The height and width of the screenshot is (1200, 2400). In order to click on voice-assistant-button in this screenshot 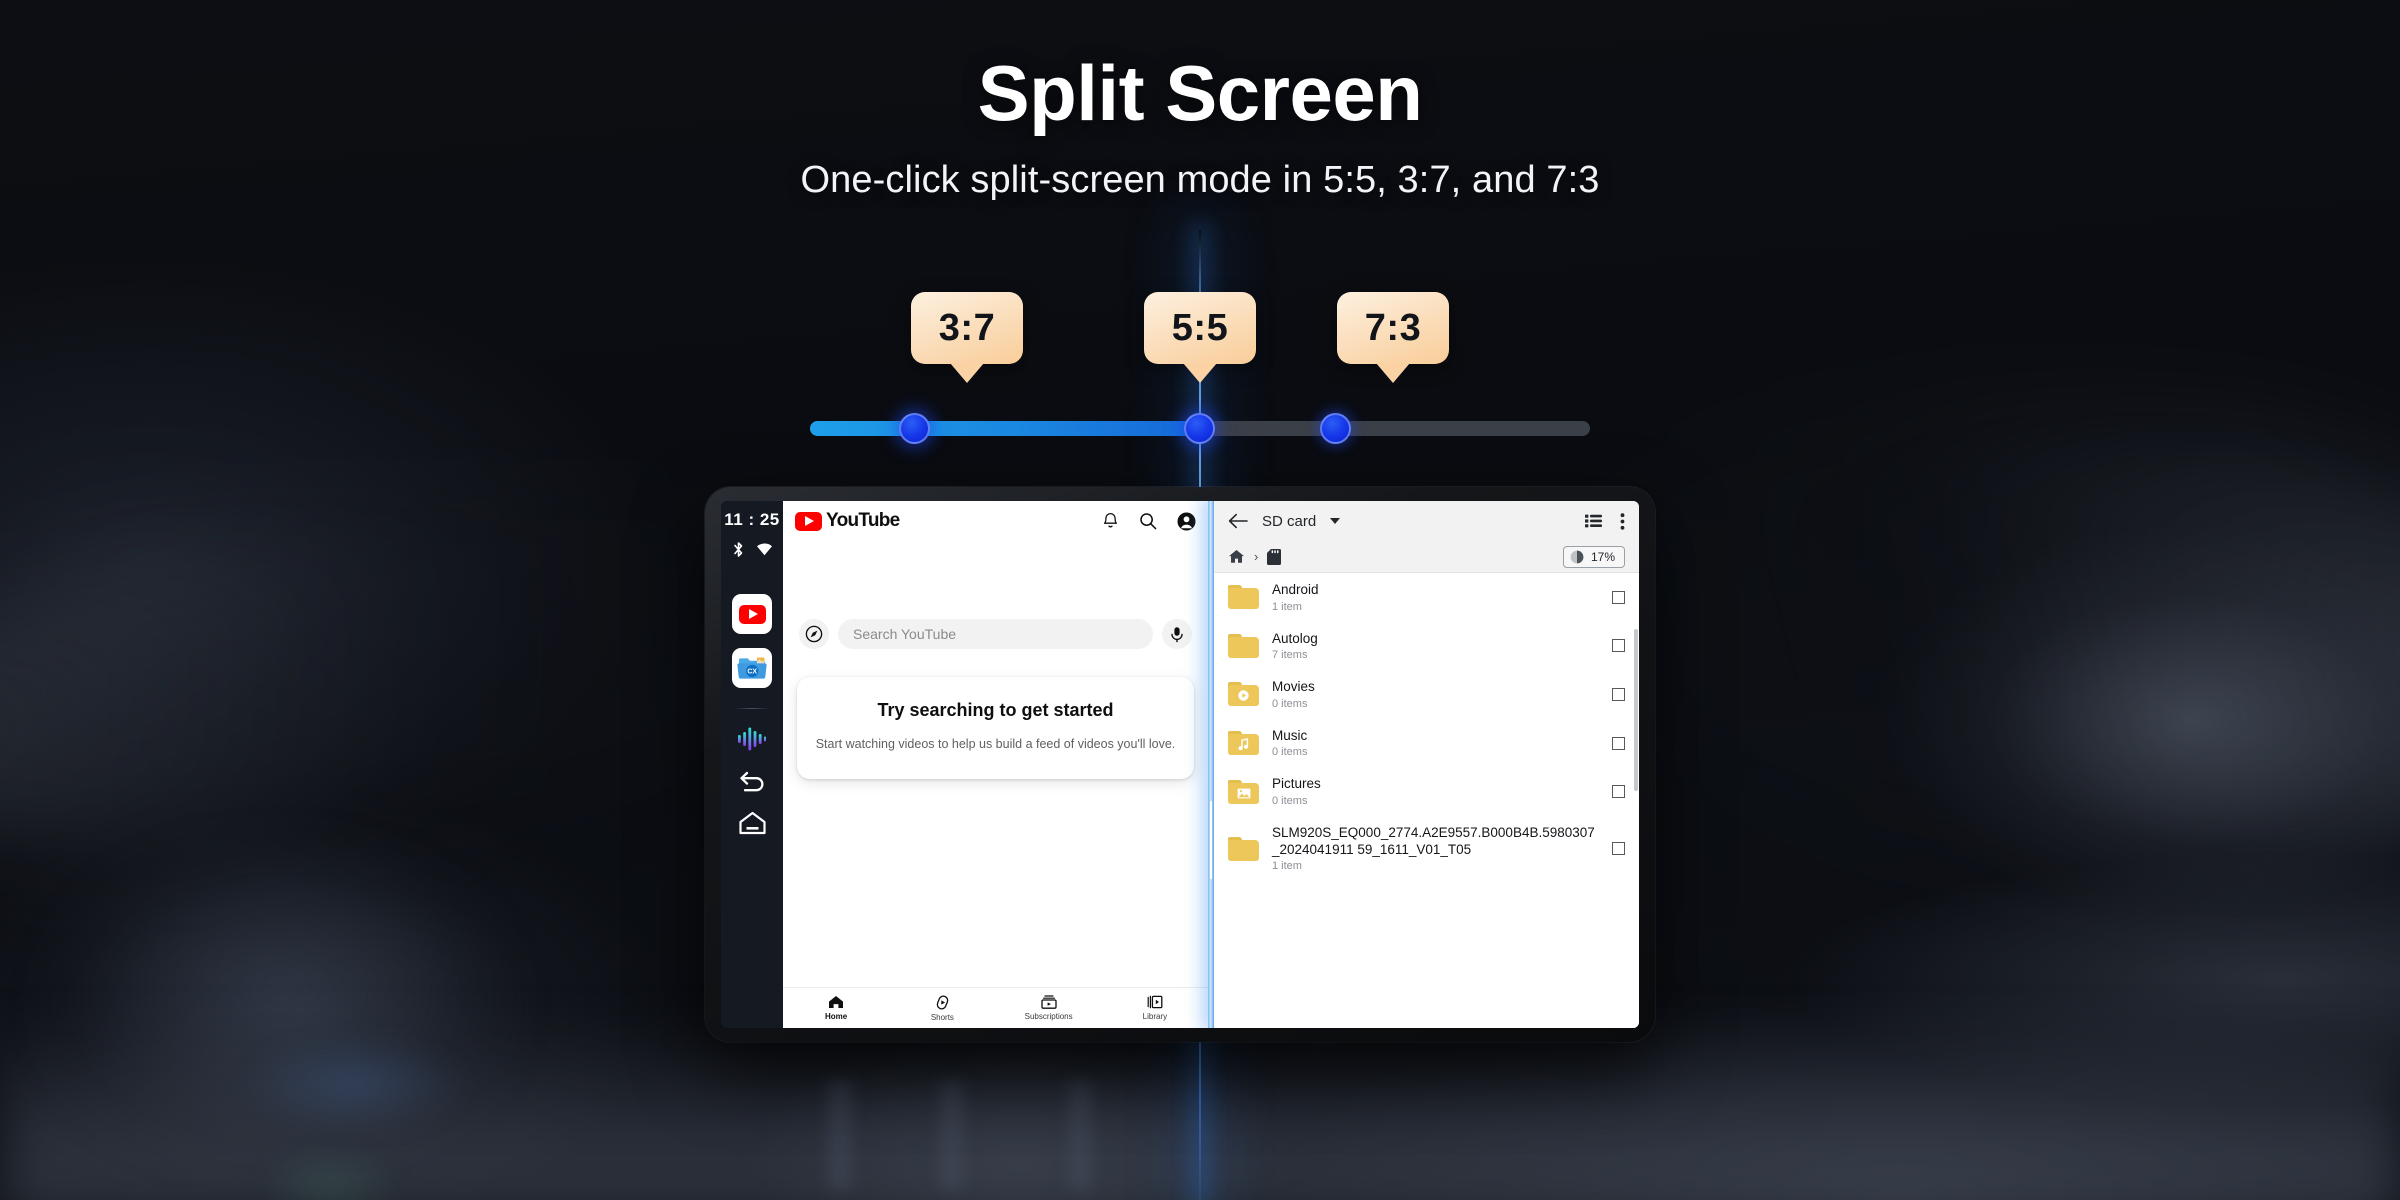, I will do `click(752, 739)`.